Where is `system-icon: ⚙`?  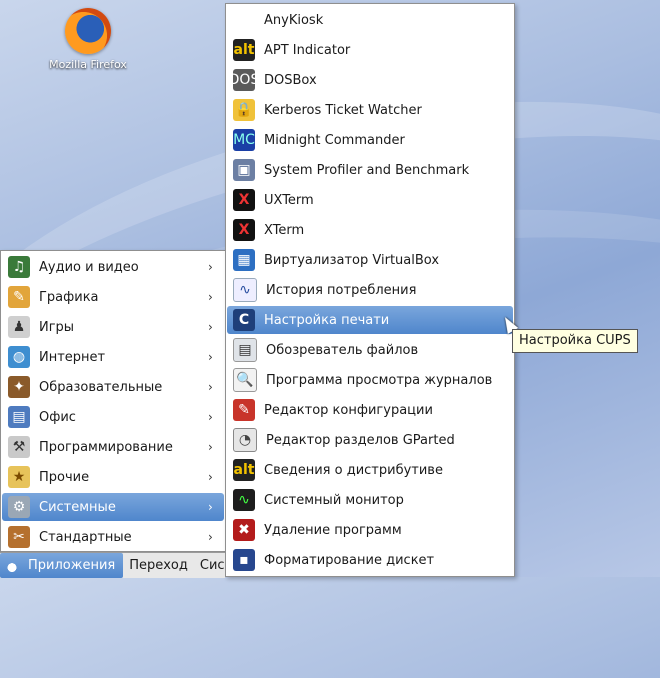 system-icon: ⚙ is located at coordinates (19, 507).